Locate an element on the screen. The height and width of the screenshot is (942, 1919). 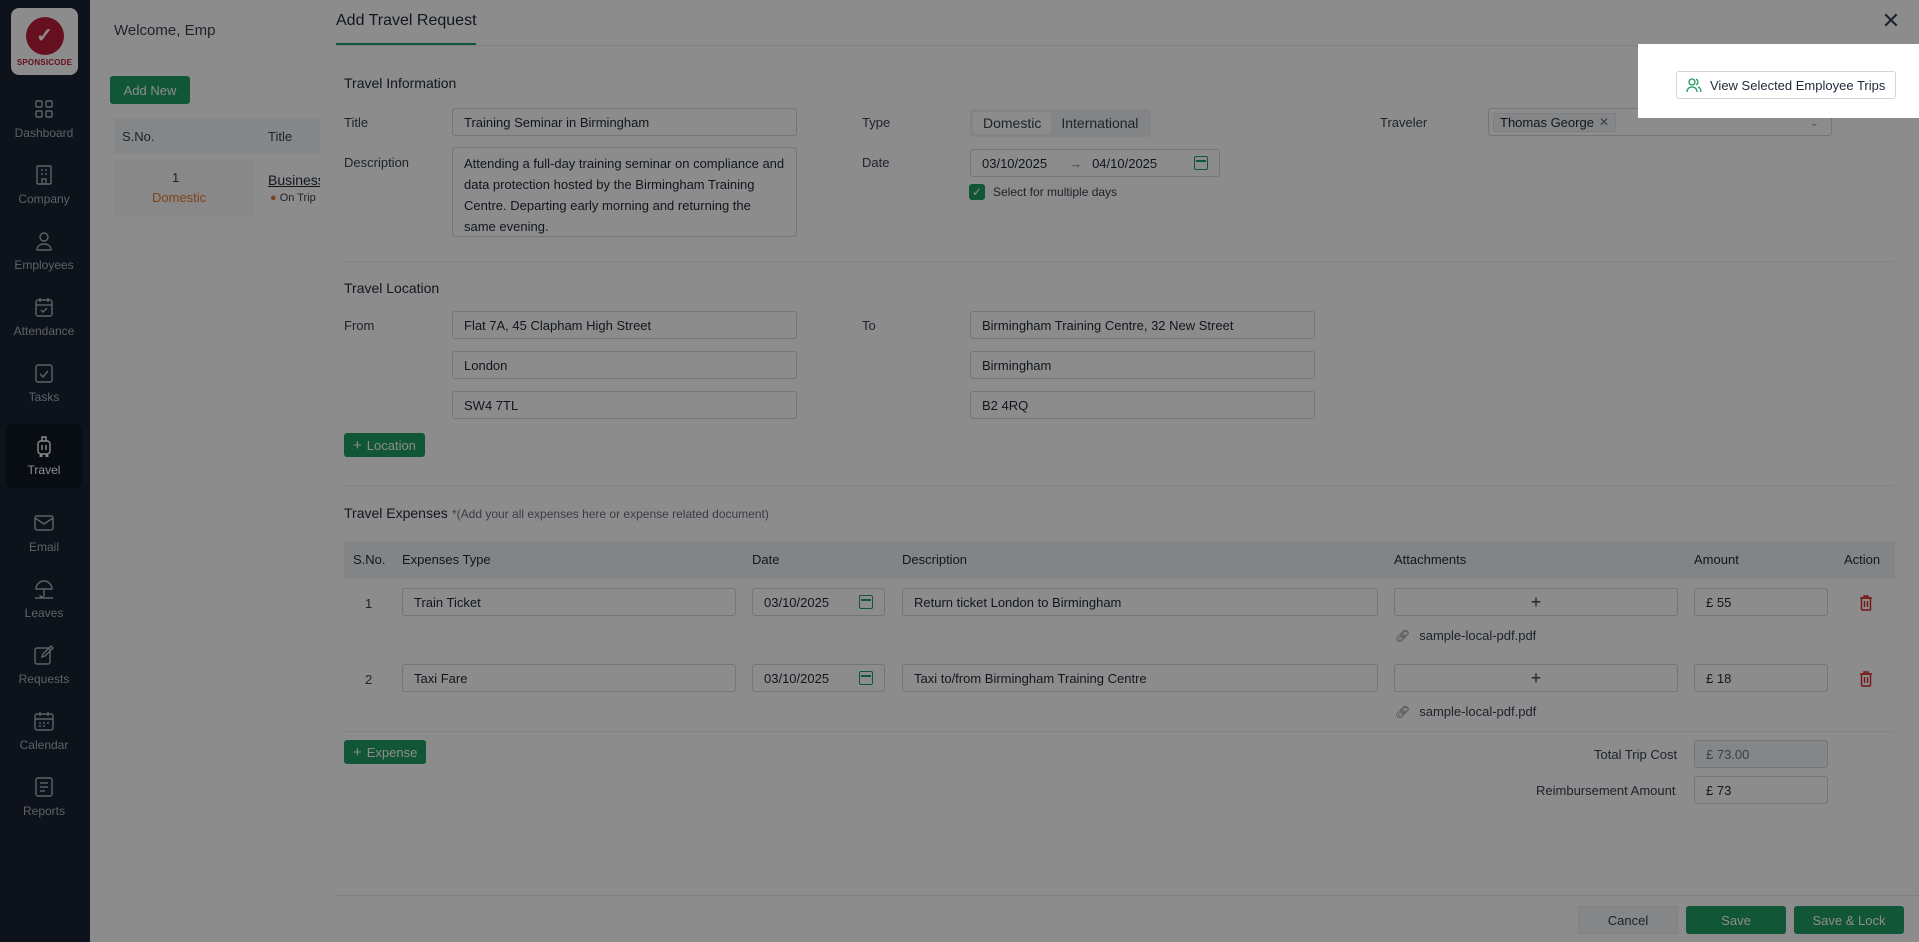
expense-type-input: Taxi Fare is located at coordinates (569, 678).